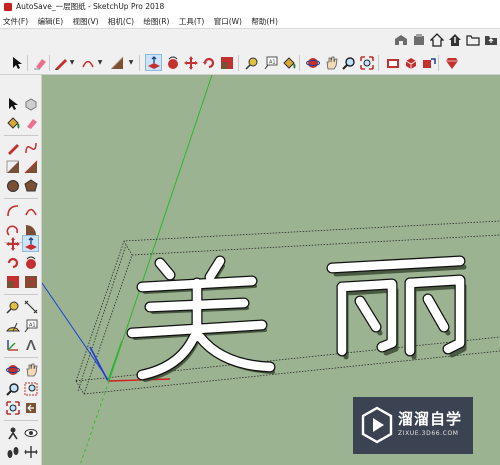  I want to click on shadow-icon, so click(410, 62).